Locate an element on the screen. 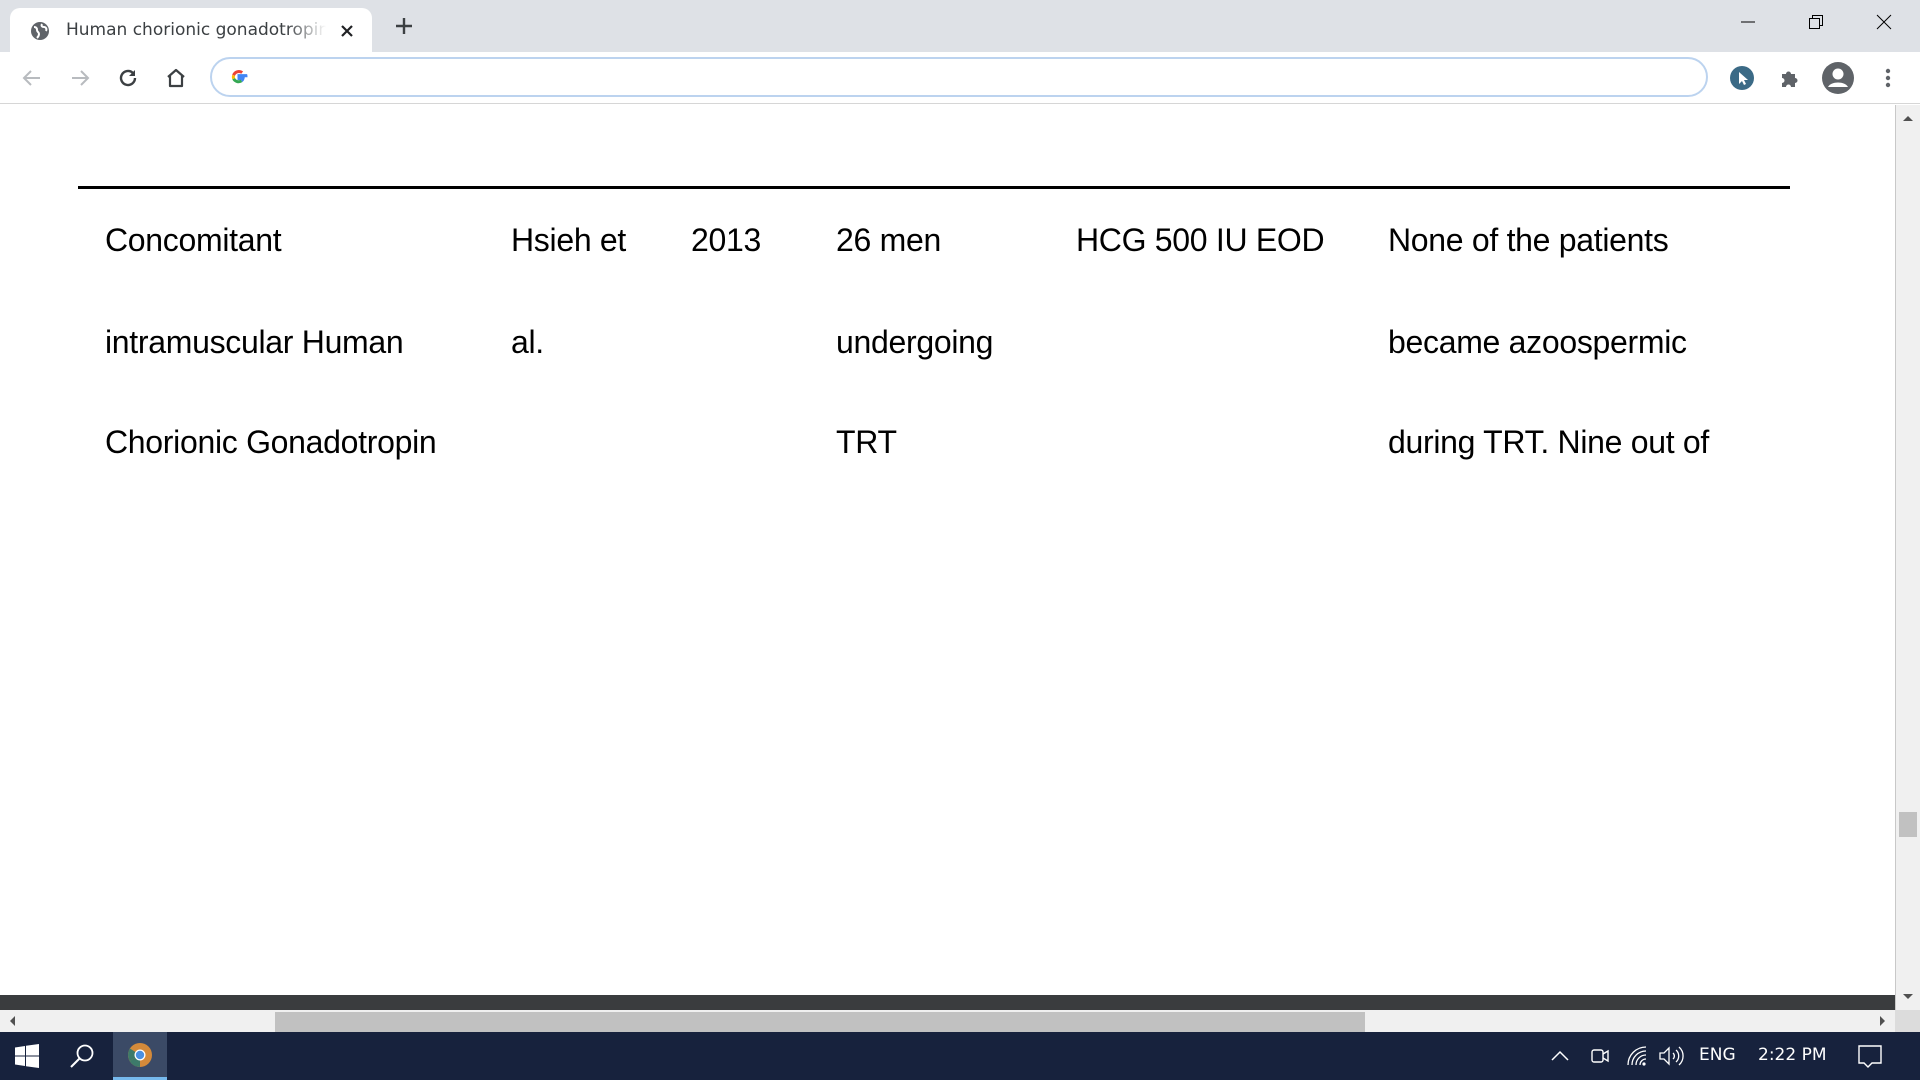  forward-arrow-icon is located at coordinates (81, 78).